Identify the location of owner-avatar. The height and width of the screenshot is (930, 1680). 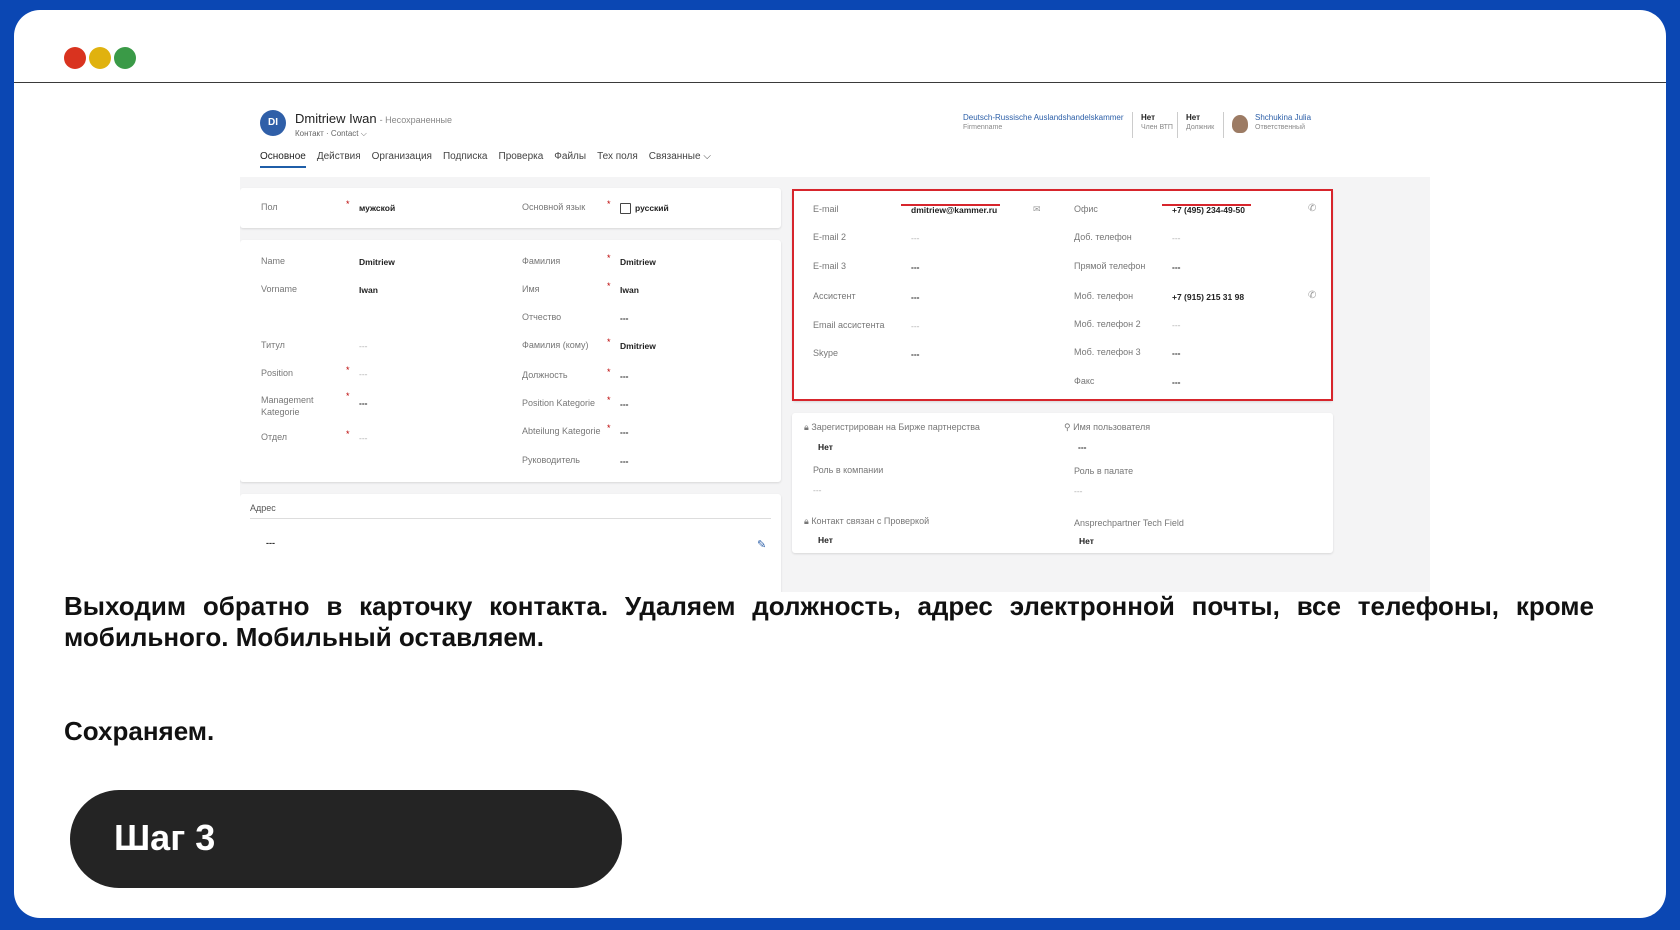
(1240, 124).